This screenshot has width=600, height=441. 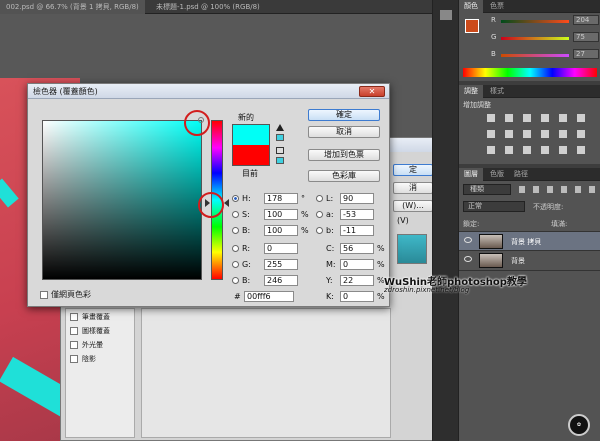 What do you see at coordinates (280, 150) in the screenshot?
I see `web-safe-cube-icon` at bounding box center [280, 150].